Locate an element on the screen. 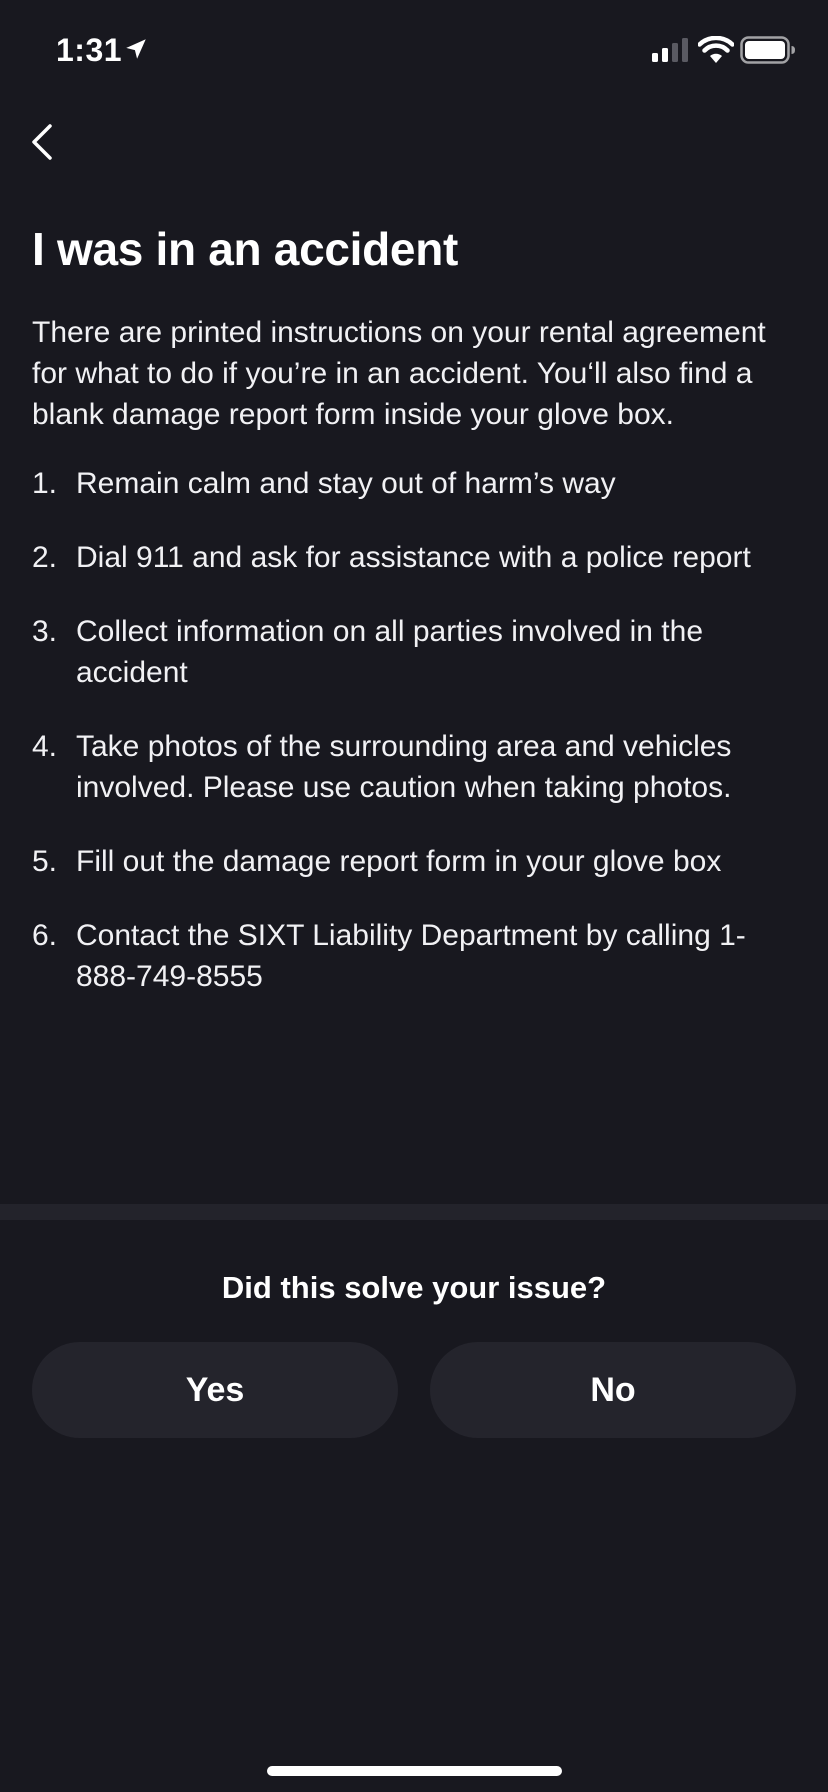 This screenshot has height=1792, width=828. location-arrow-icon is located at coordinates (136, 49).